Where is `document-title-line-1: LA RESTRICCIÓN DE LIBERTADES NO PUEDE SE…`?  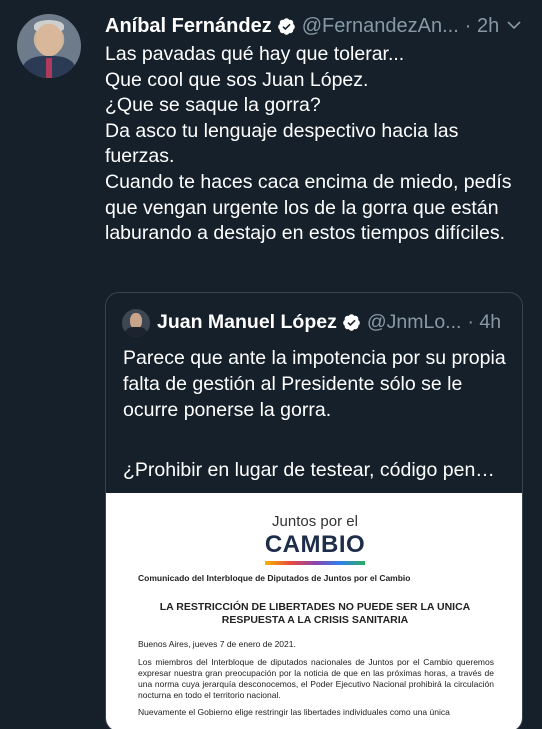 document-title-line-1: LA RESTRICCIÓN DE LIBERTADES NO PUEDE SE… is located at coordinates (315, 607).